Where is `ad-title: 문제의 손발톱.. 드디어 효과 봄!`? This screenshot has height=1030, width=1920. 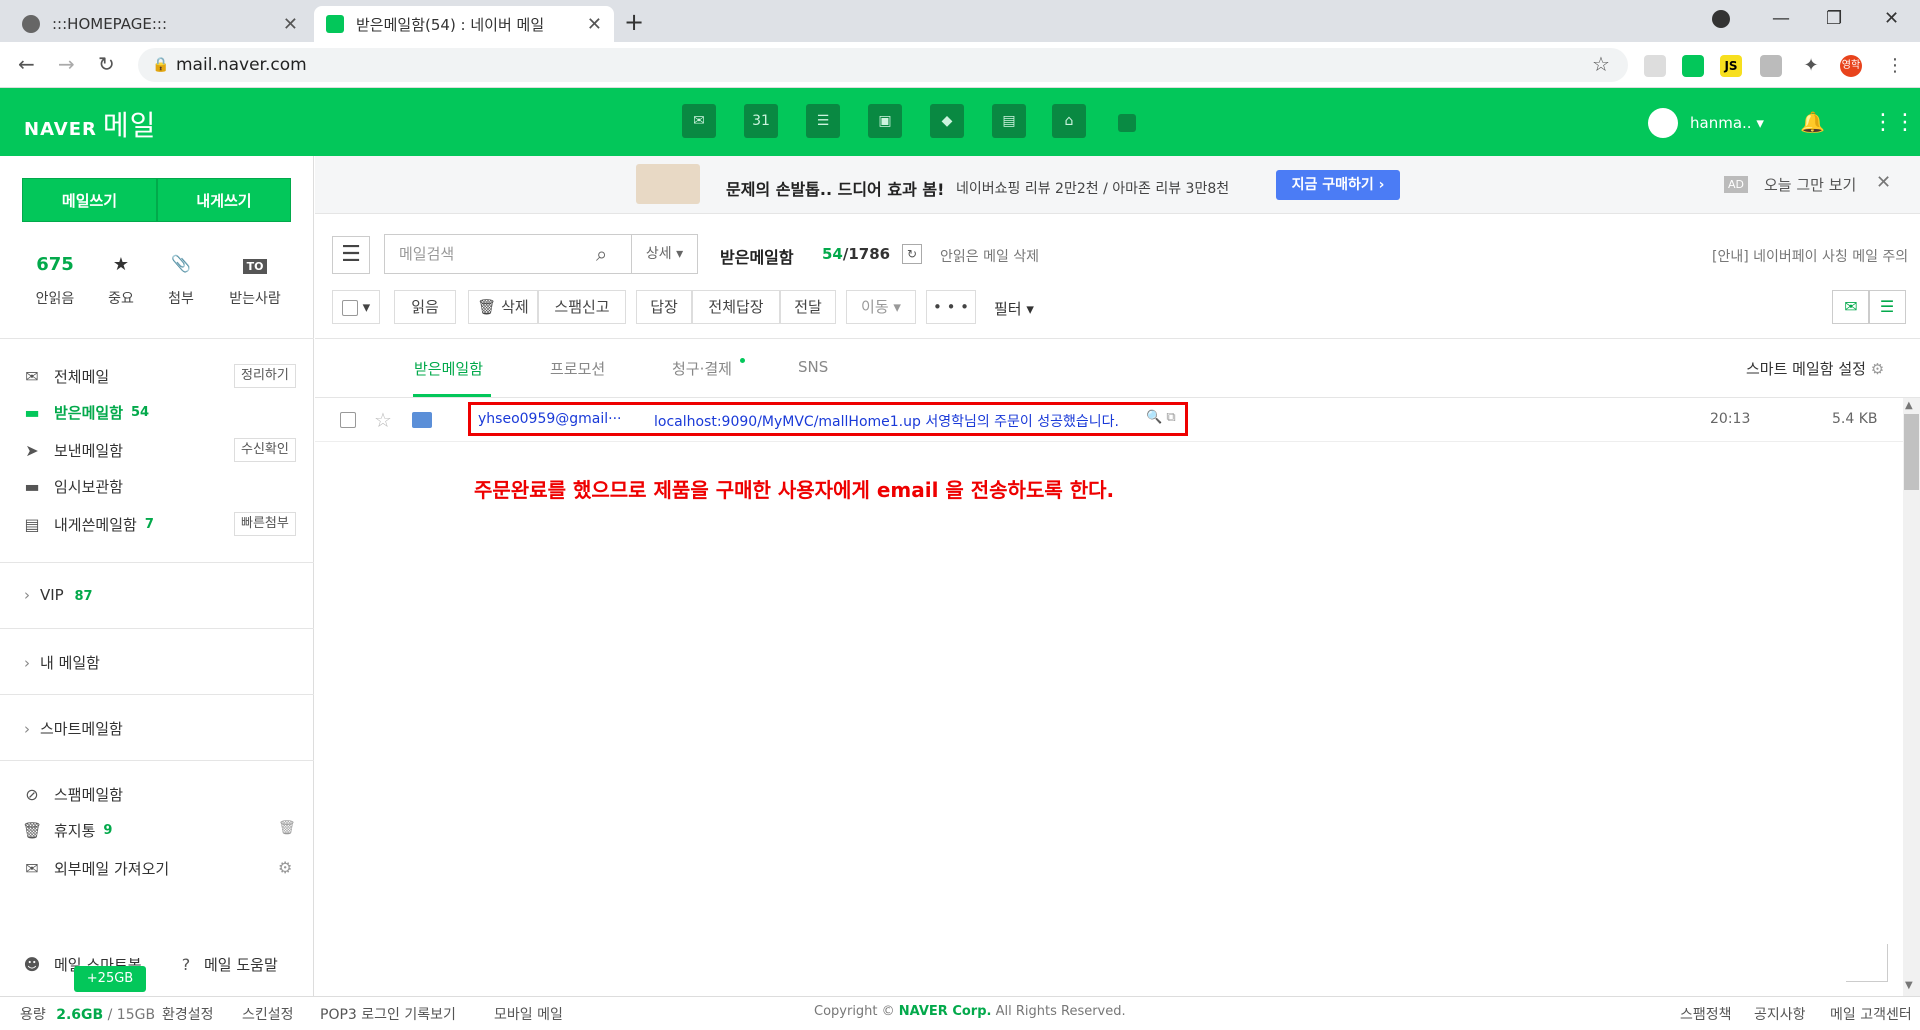
ad-title: 문제의 손발톱.. 드디어 효과 봄! is located at coordinates (835, 188).